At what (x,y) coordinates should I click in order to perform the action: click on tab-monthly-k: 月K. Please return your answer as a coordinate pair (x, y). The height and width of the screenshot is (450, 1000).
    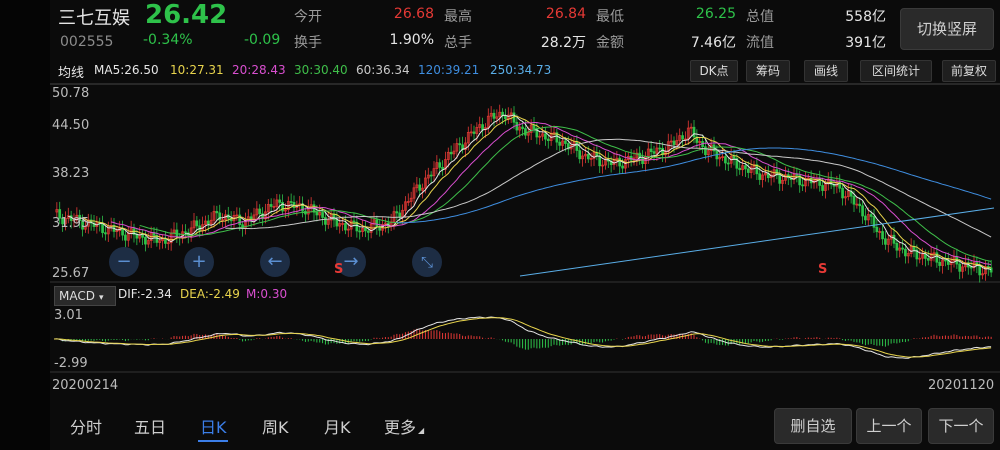
    Looking at the image, I should click on (337, 426).